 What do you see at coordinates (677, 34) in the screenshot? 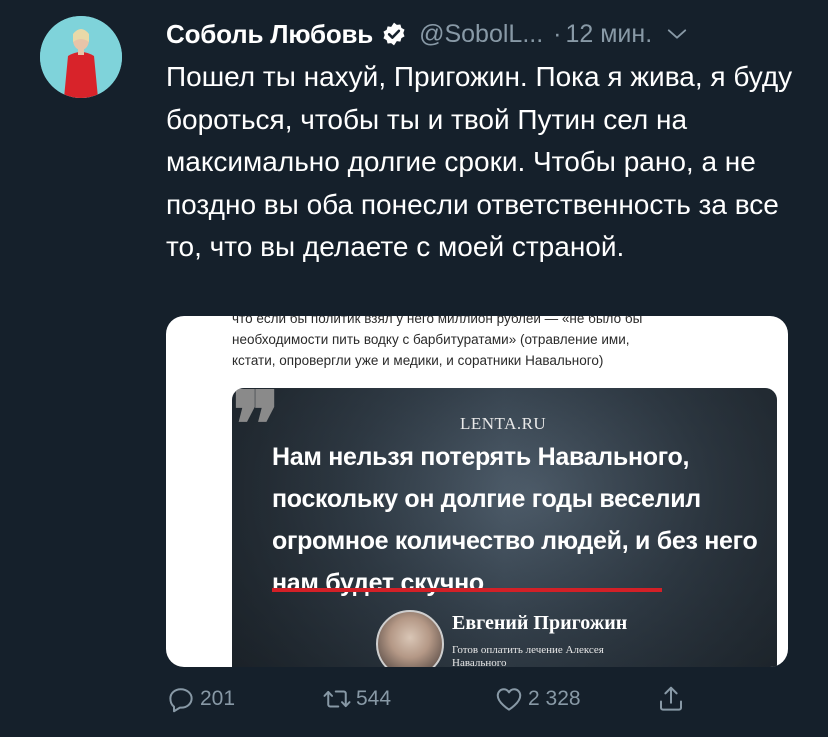
I see `chevron-down-icon` at bounding box center [677, 34].